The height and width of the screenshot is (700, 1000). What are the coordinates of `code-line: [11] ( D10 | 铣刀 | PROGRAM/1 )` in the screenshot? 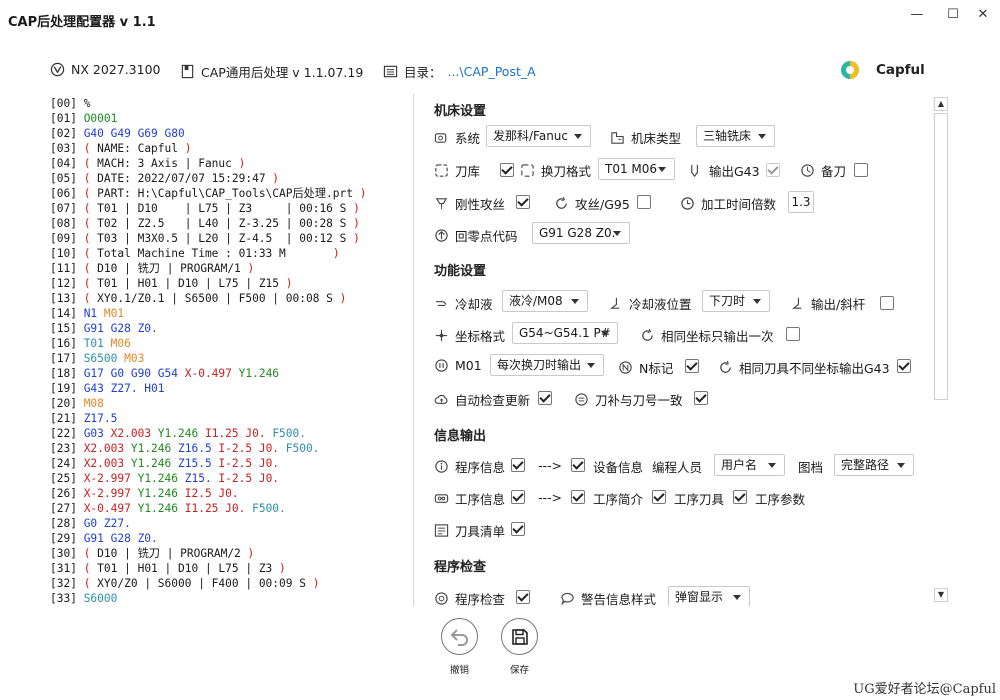 It's located at (230, 268).